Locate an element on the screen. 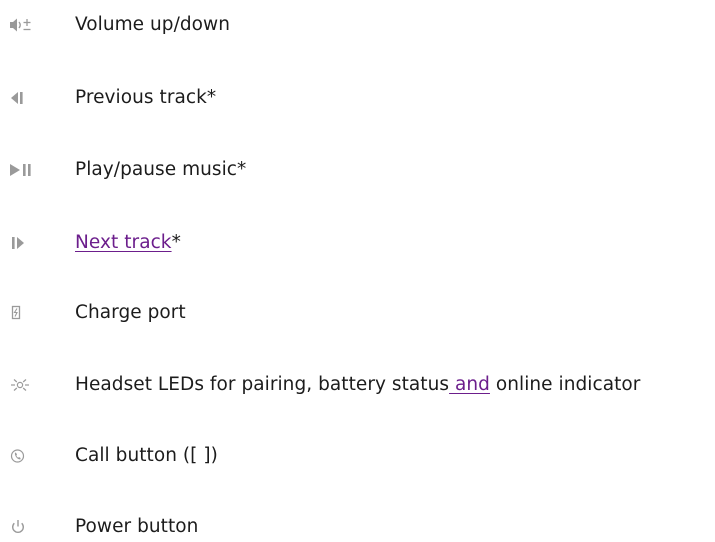  and-link: and is located at coordinates (469, 384).